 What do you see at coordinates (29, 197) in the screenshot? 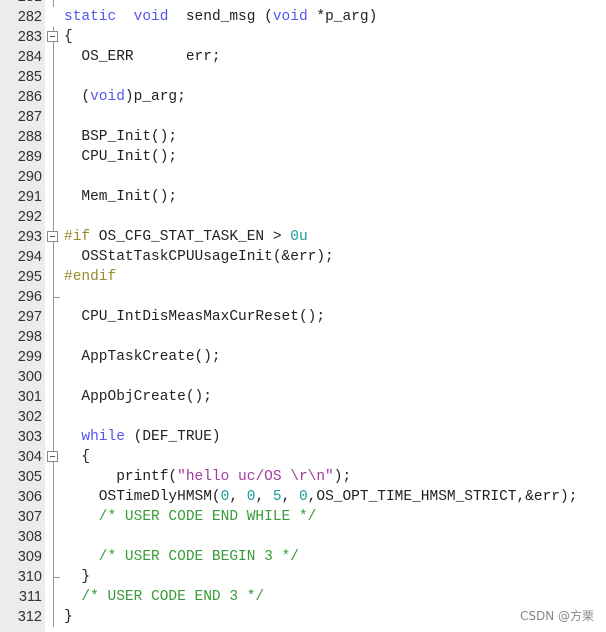
I see `line-number: 291` at bounding box center [29, 197].